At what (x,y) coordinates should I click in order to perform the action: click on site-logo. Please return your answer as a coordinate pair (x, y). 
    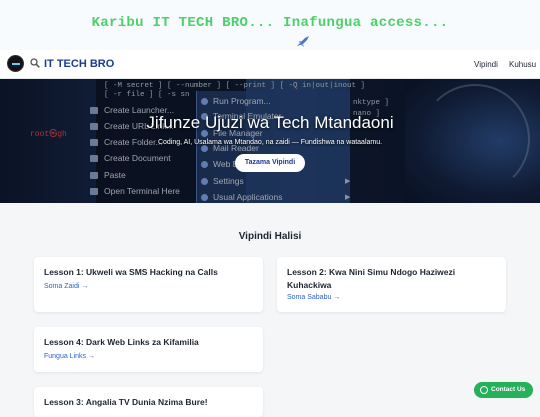
    Looking at the image, I should click on (15, 63).